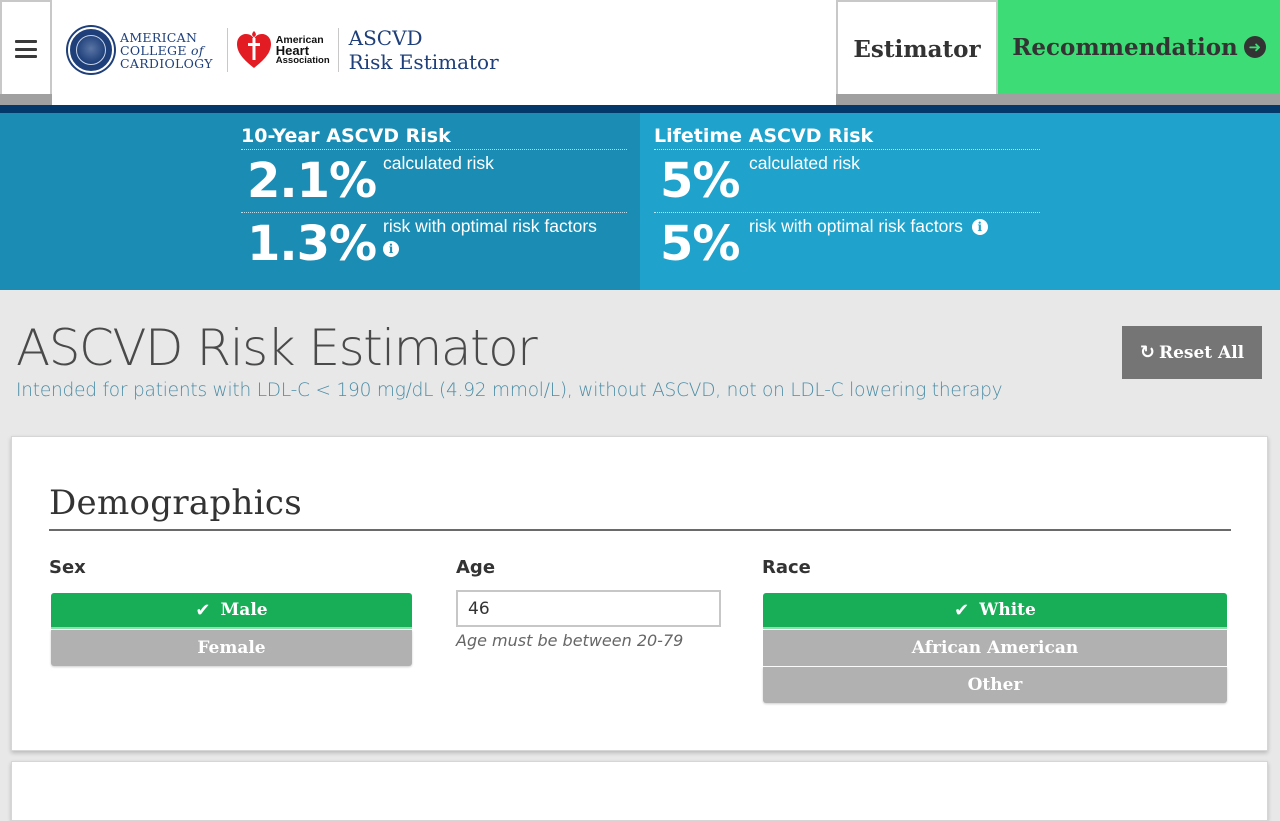 The image size is (1280, 821). I want to click on sex-options: ✔ Male Female, so click(231, 630).